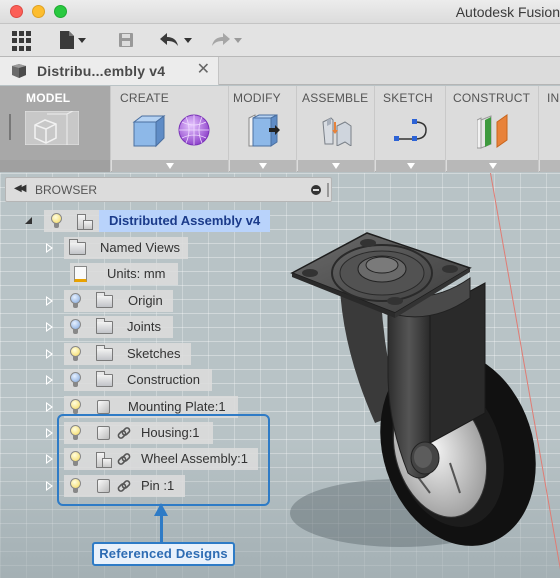  What do you see at coordinates (163, 379) in the screenshot?
I see `tree-item-label: Construction` at bounding box center [163, 379].